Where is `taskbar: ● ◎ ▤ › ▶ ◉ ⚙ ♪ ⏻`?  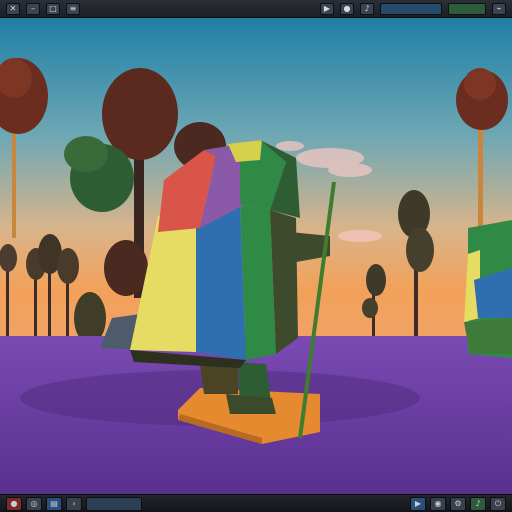 taskbar: ● ◎ ▤ › ▶ ◉ ⚙ ♪ ⏻ is located at coordinates (256, 503).